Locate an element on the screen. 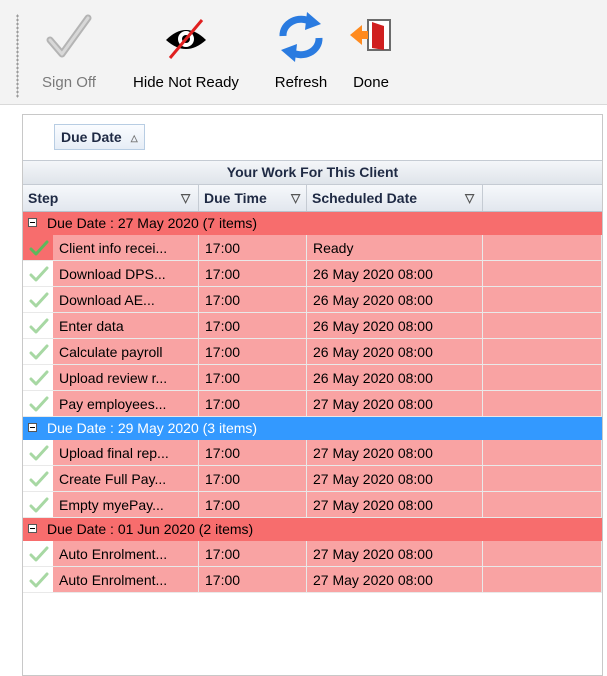 This screenshot has height=676, width=607. table-row: Upload review r... 17:00 26 May 2020 08:00 is located at coordinates (312, 378).